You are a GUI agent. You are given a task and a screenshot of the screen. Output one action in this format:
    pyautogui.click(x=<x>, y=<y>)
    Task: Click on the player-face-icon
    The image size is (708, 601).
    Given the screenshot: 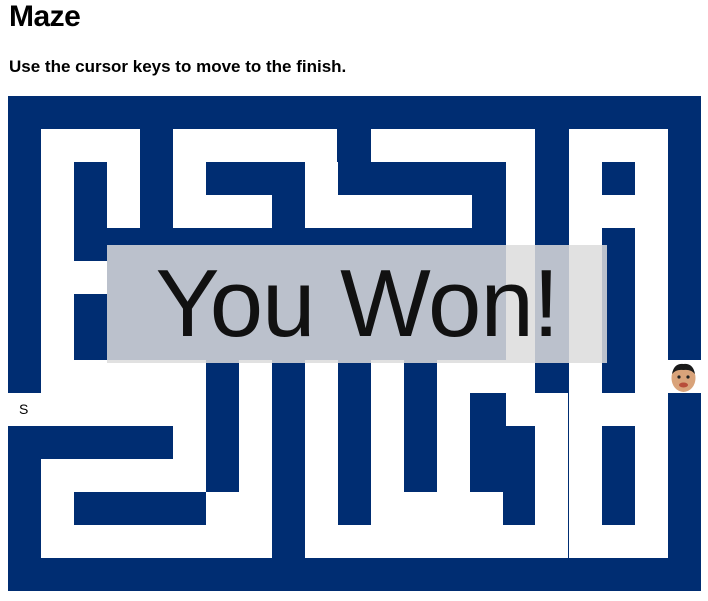 What is the action you would take?
    pyautogui.click(x=683, y=377)
    